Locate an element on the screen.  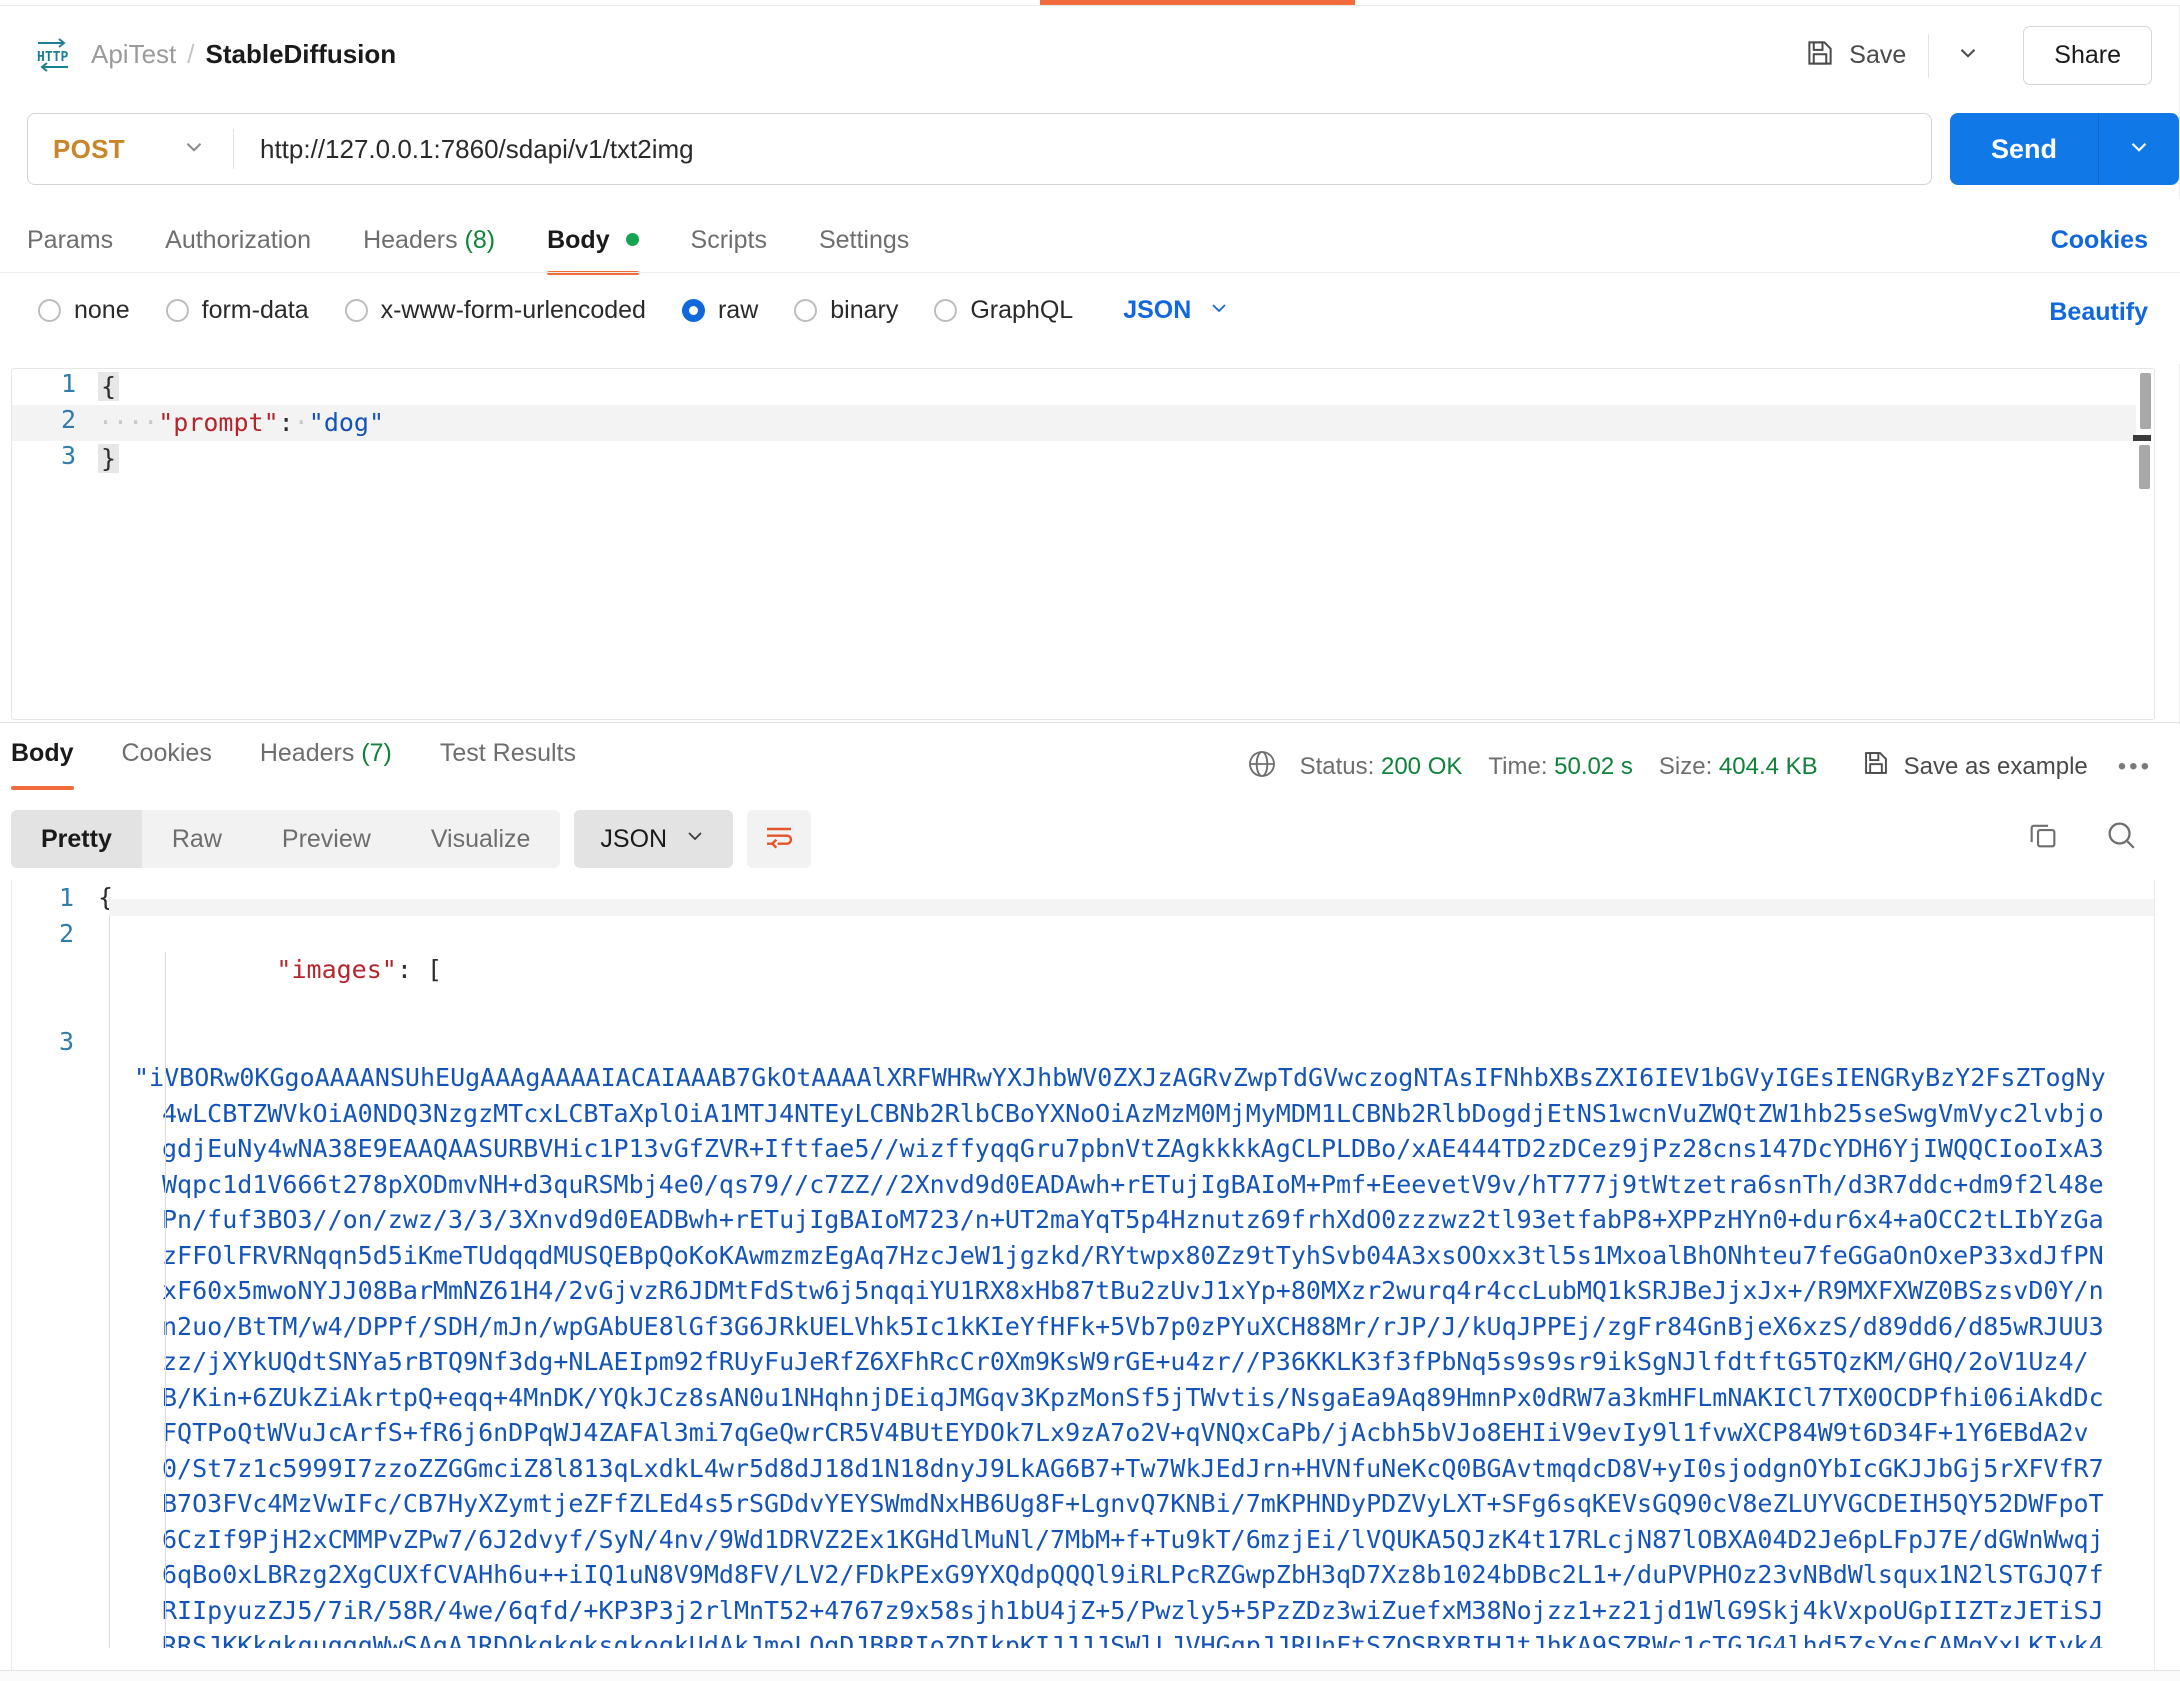
scrollbar-thumb is located at coordinates (2145, 401).